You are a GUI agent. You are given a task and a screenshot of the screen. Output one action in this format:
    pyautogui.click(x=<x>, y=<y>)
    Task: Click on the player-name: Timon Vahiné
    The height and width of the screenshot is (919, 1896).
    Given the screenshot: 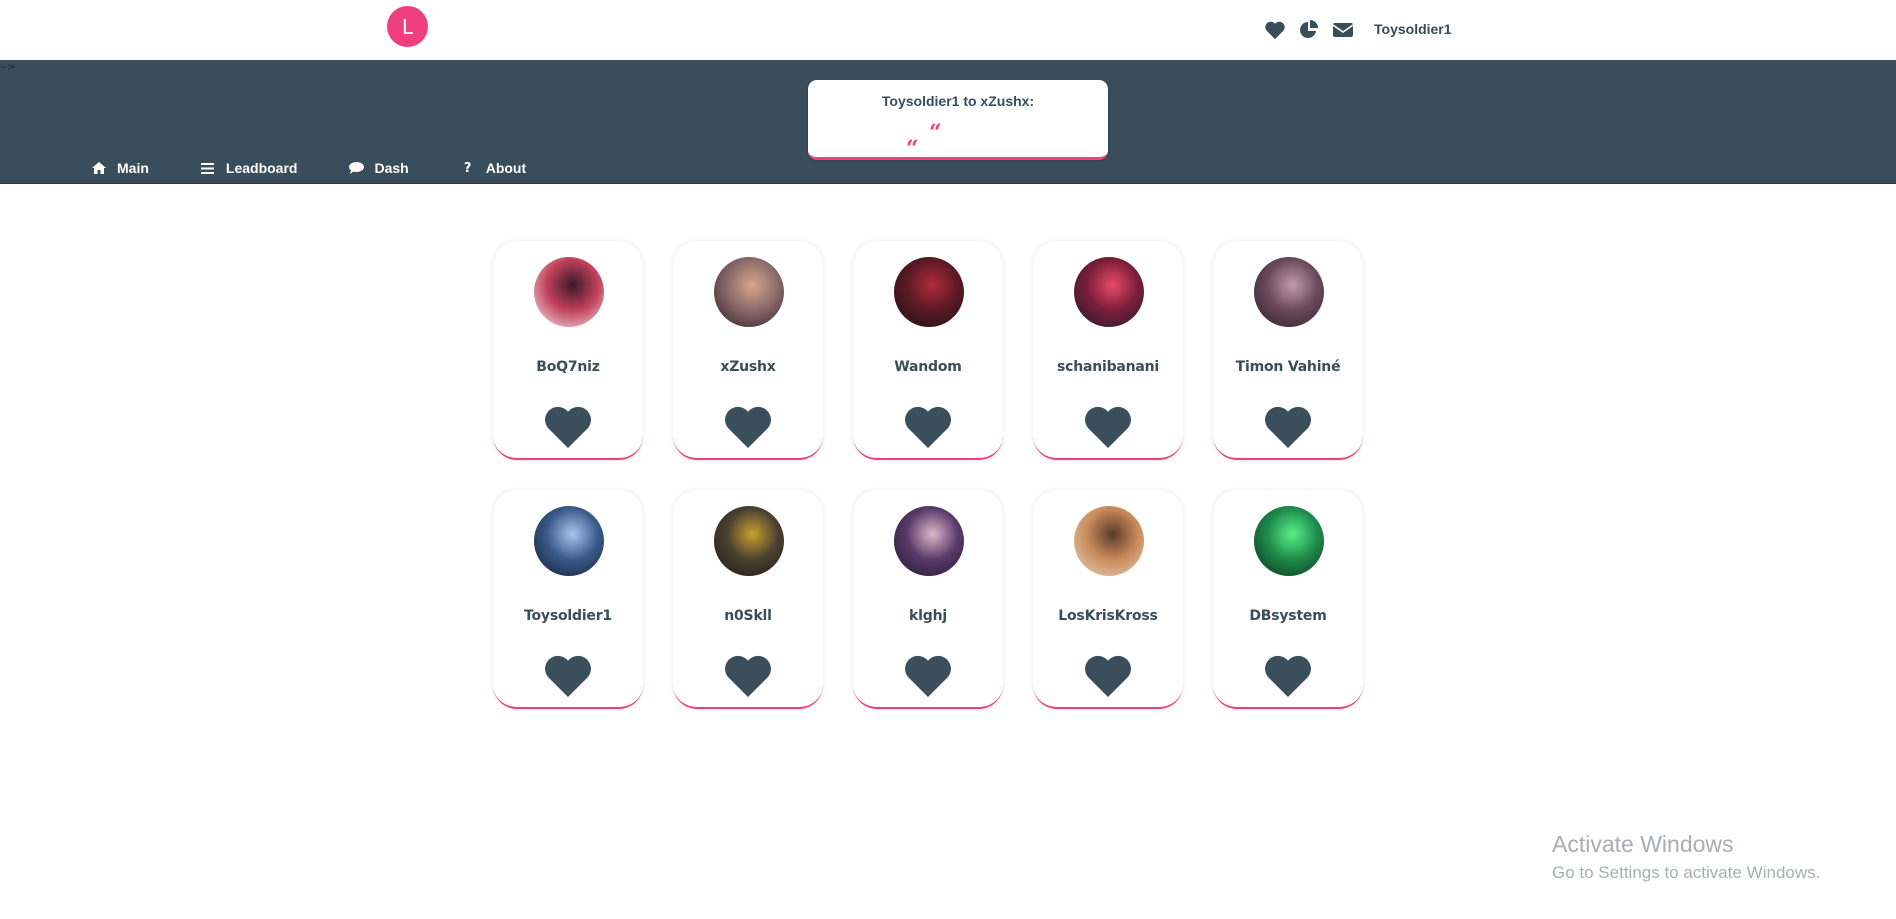 What is the action you would take?
    pyautogui.click(x=1288, y=367)
    